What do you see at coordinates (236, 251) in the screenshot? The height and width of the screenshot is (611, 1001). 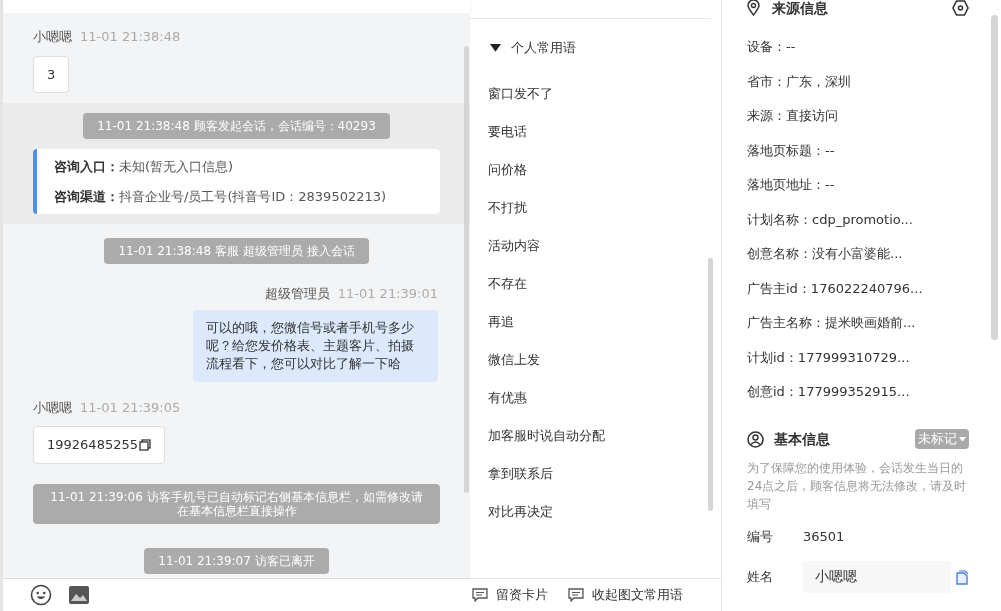 I see `system-notice: 11-01 21:38:48 客服 超级管理员 接入会话` at bounding box center [236, 251].